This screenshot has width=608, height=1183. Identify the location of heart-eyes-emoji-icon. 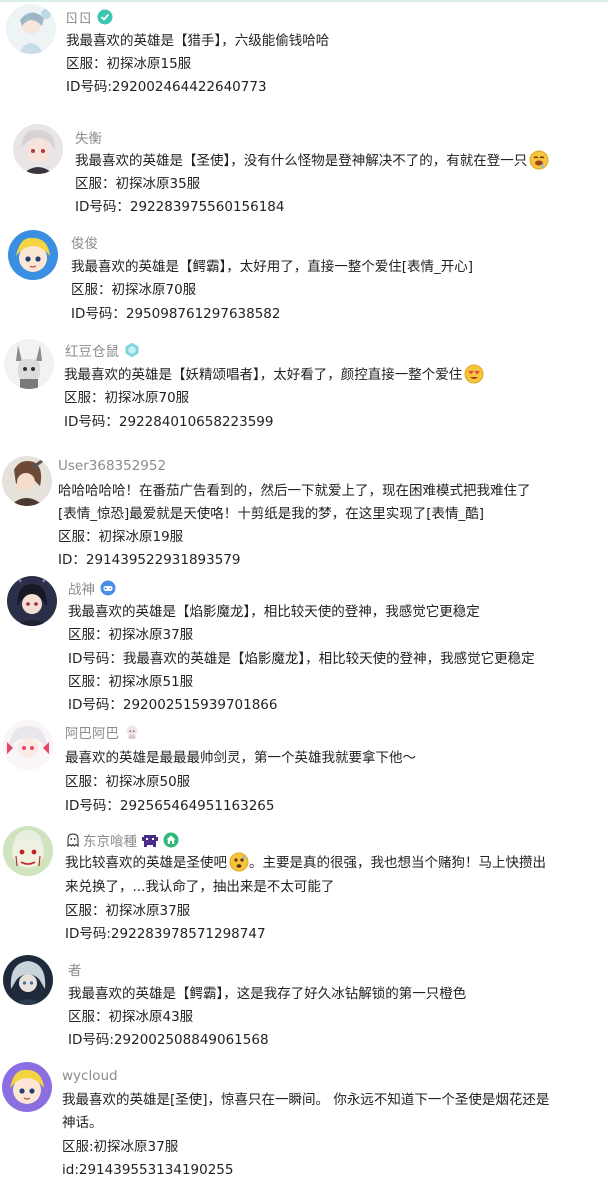
(474, 374).